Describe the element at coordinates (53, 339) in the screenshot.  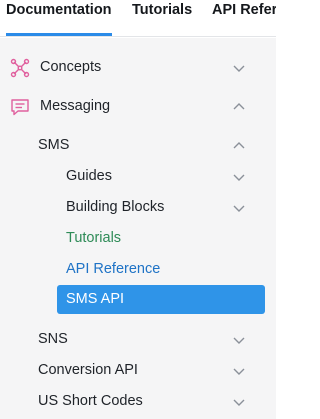
I see `sidebar-item-sns-label: SNS` at that location.